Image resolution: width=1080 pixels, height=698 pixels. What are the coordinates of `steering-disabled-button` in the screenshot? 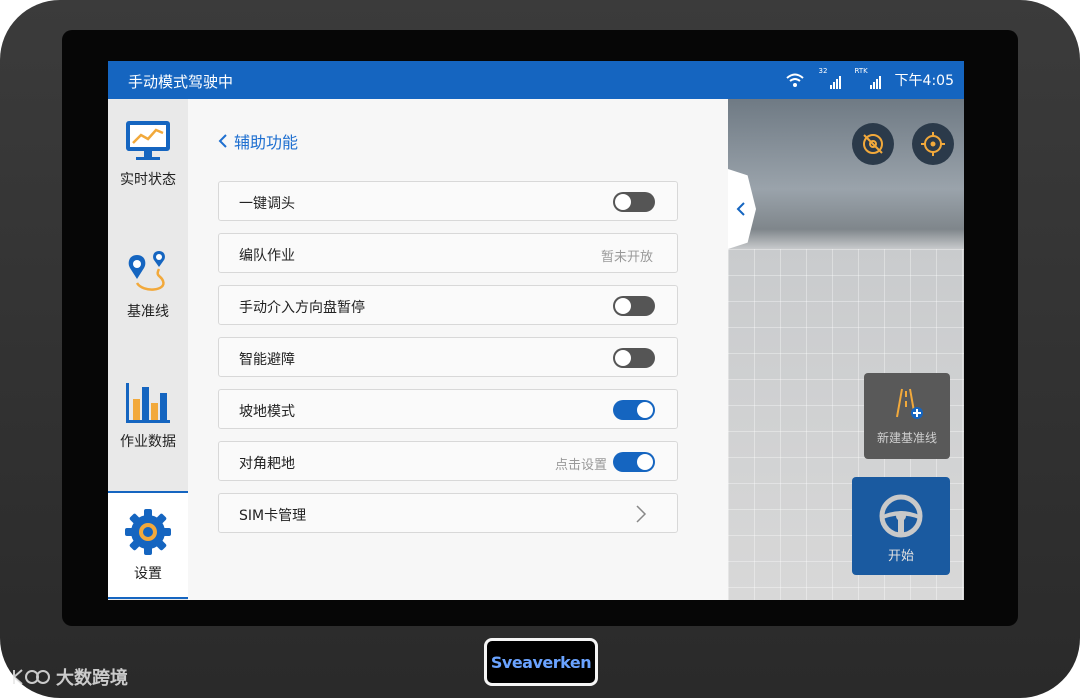 It's located at (873, 144).